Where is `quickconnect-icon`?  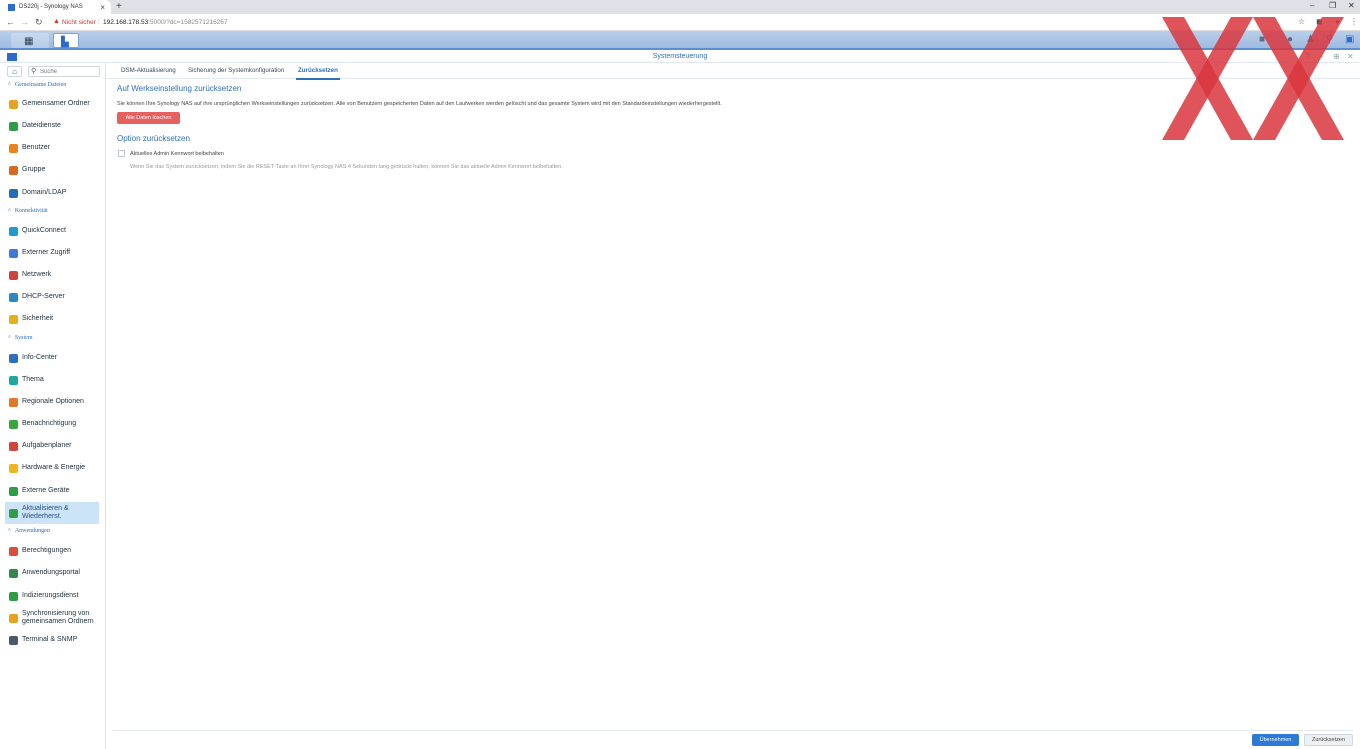
quickconnect-icon is located at coordinates (13, 231).